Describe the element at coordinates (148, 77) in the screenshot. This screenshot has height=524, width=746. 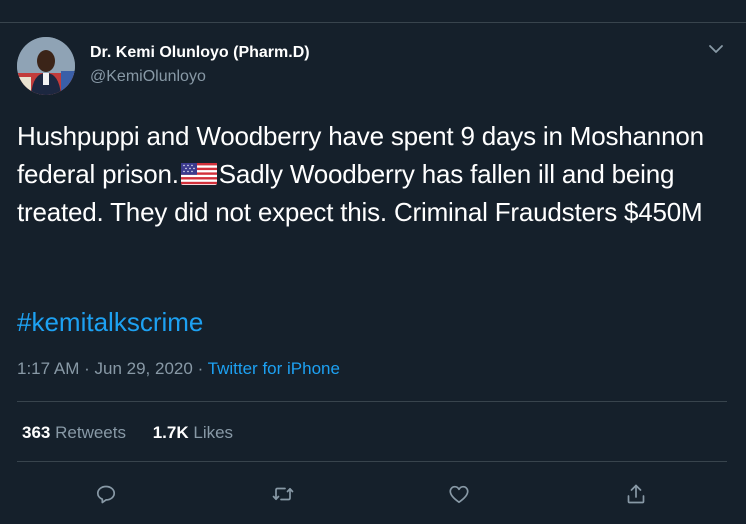
I see `author-handle: @KemiOlunloyo` at that location.